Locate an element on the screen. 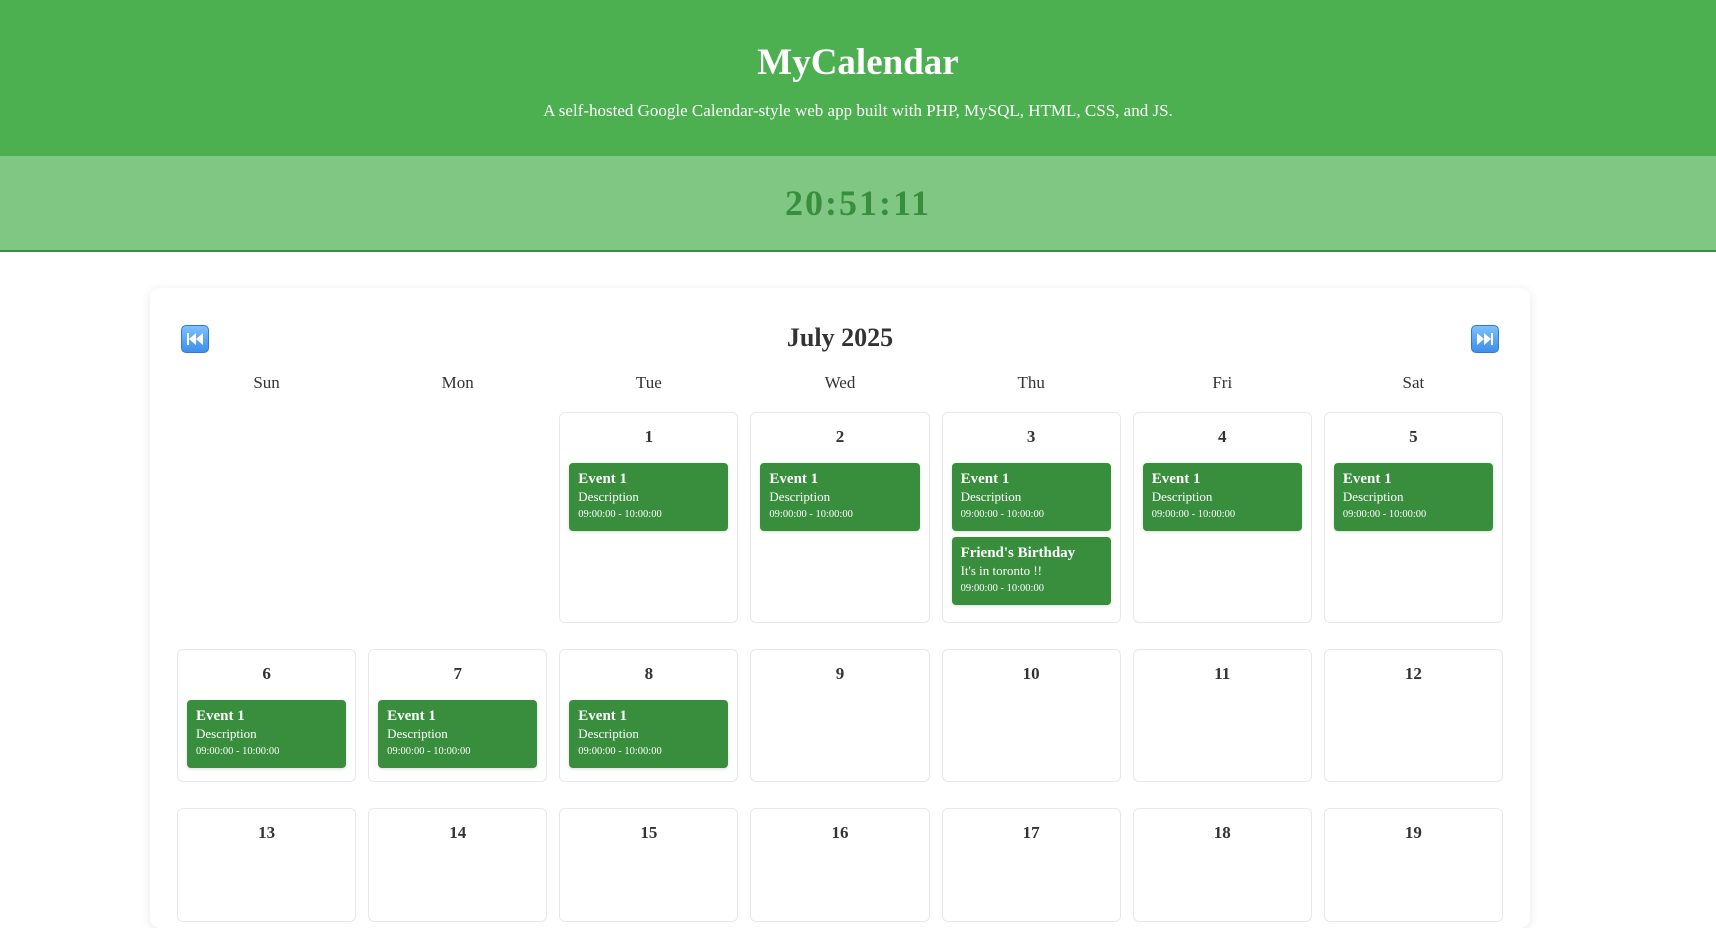 This screenshot has width=1716, height=928. day-cell: 15 is located at coordinates (649, 865).